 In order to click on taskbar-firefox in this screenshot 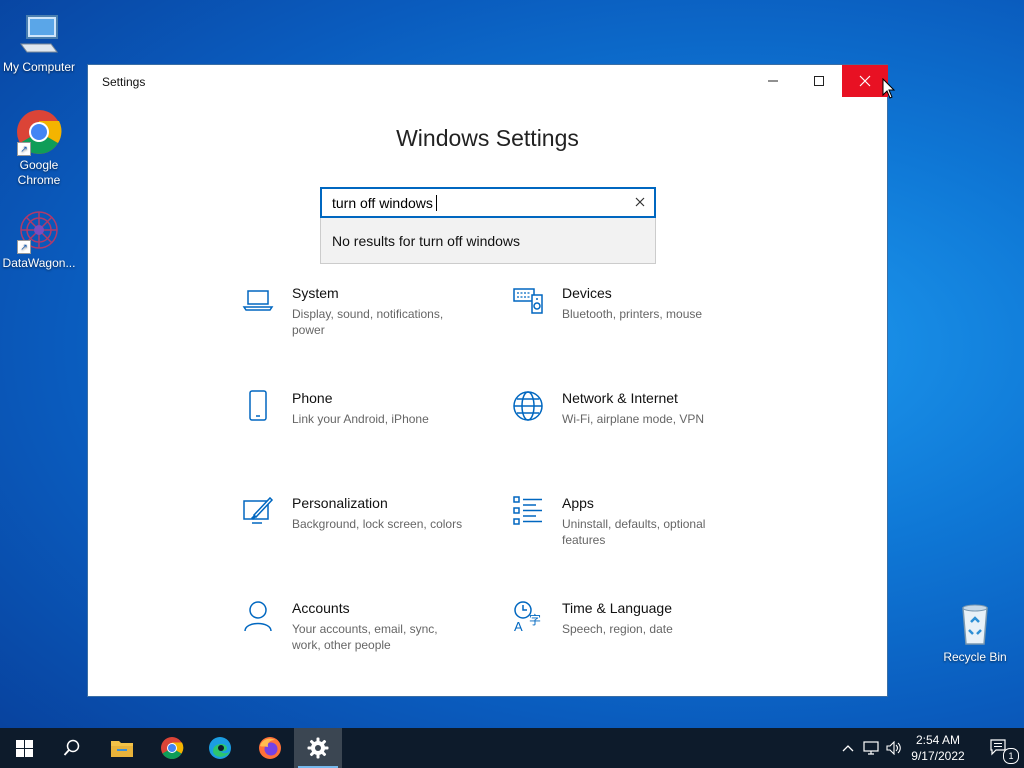, I will do `click(270, 748)`.